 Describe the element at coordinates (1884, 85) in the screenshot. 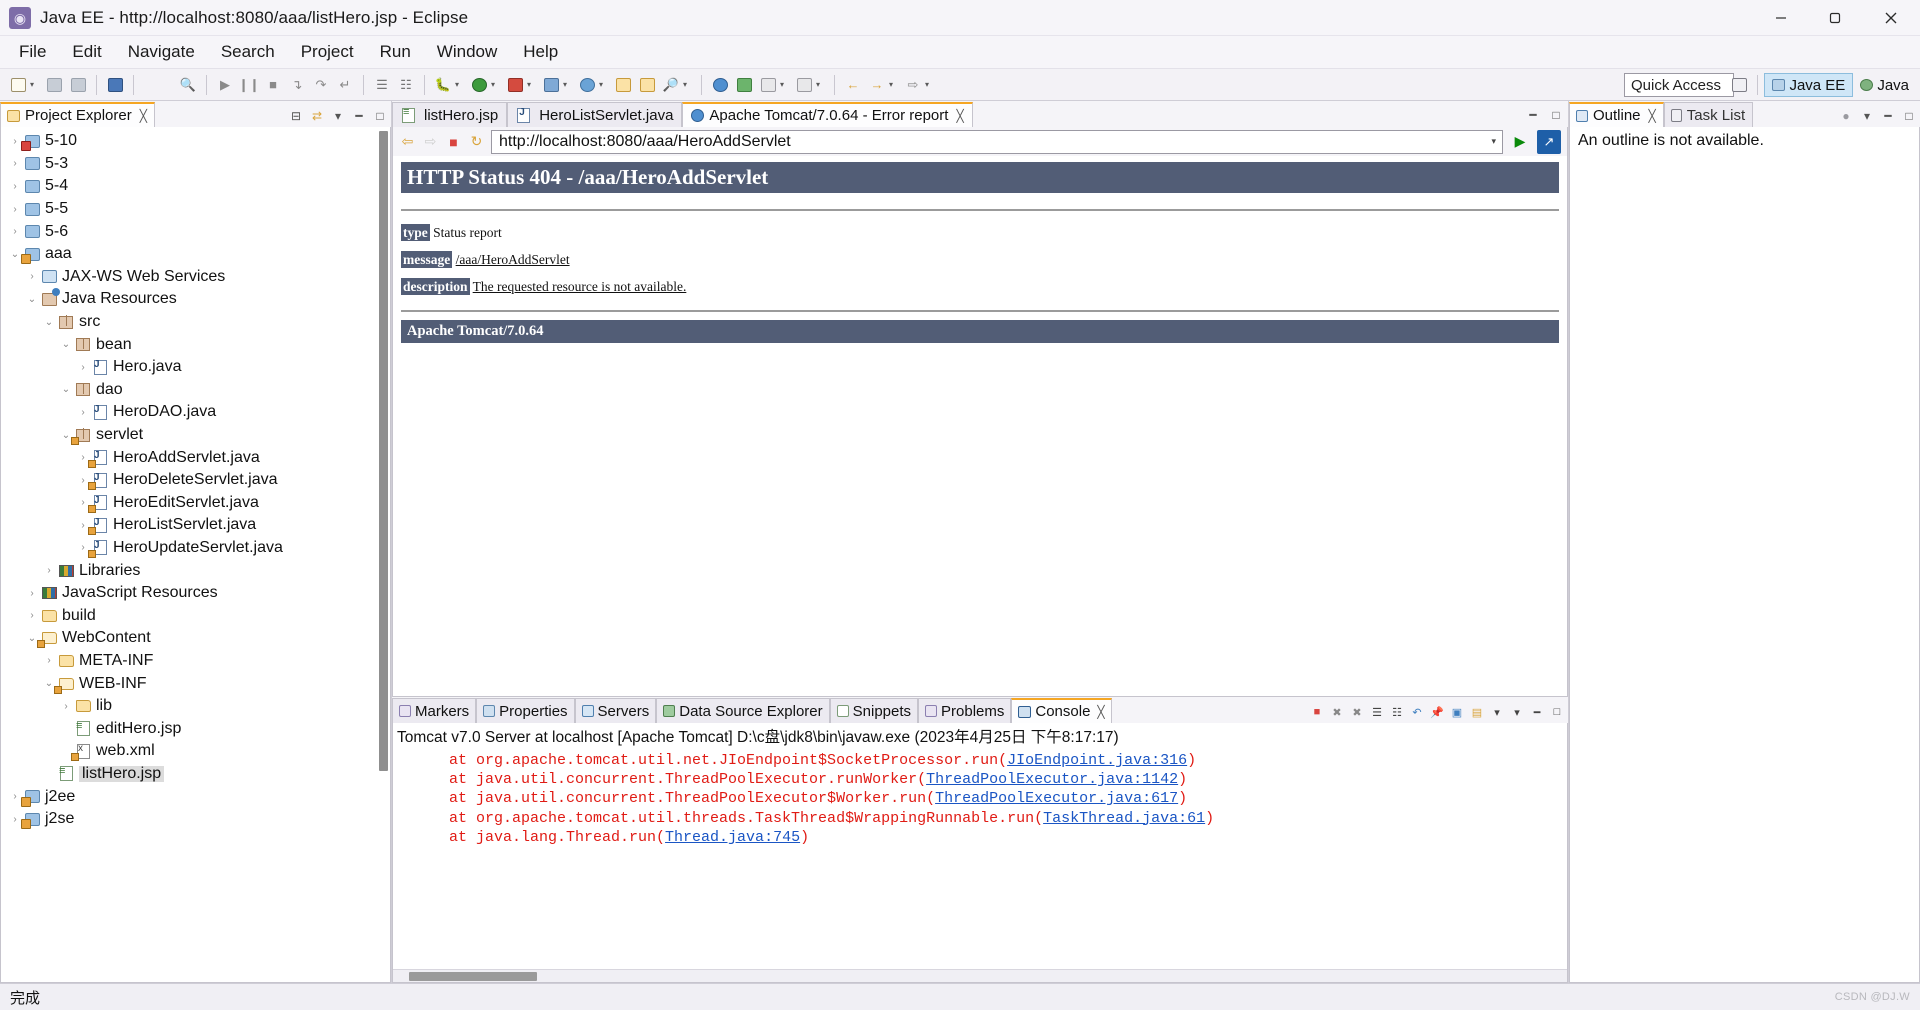

I see `perspective-java: Java` at that location.